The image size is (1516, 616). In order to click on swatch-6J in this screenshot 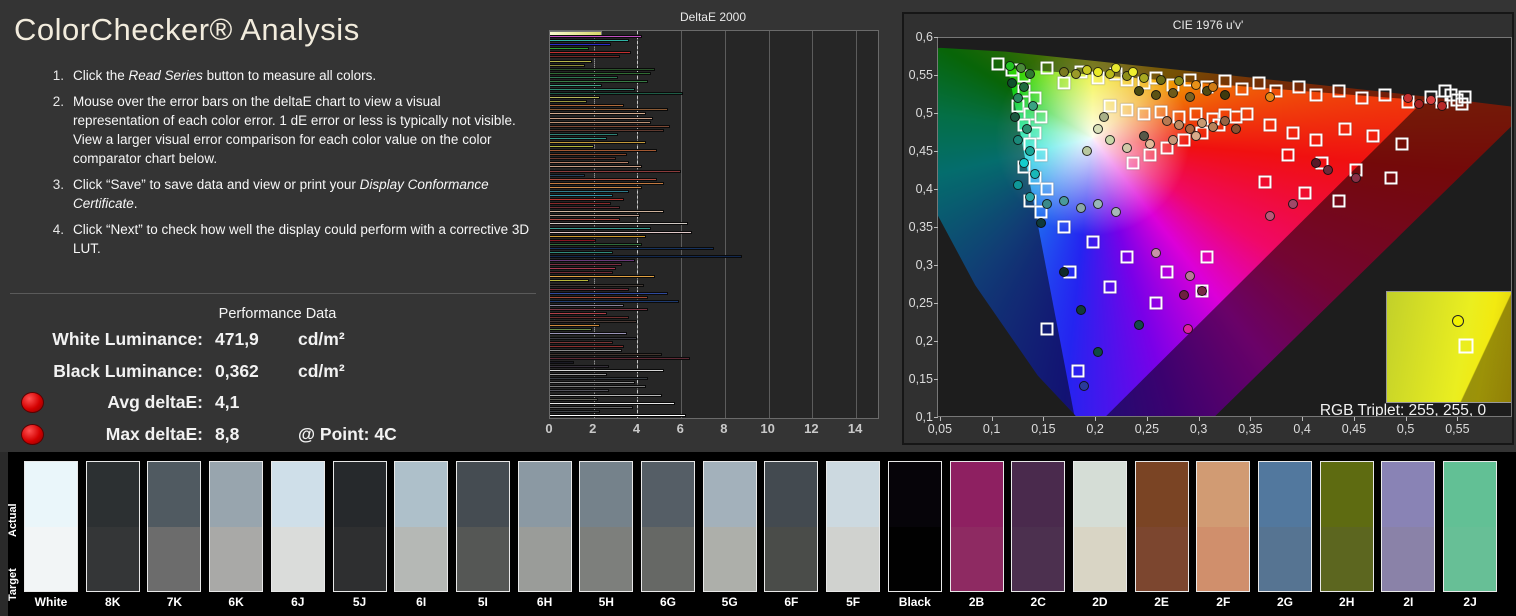, I will do `click(297, 526)`.